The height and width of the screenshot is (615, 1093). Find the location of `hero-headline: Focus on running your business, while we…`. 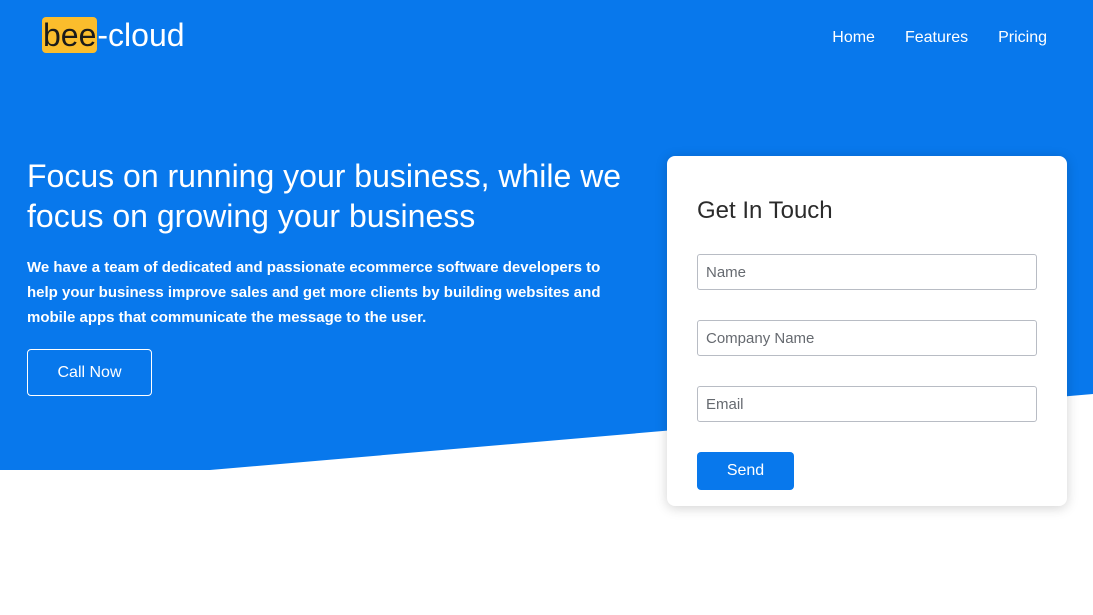

hero-headline: Focus on running your business, while we… is located at coordinates (324, 196).